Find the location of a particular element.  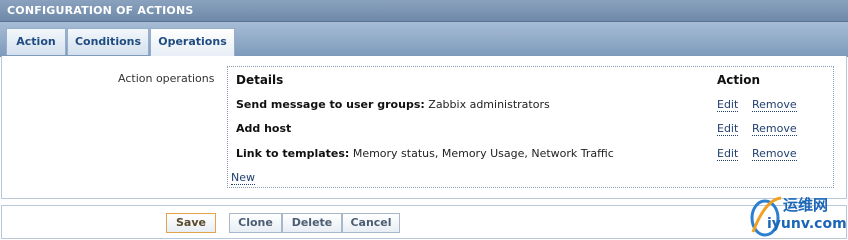

operation-type: Link to templates: is located at coordinates (293, 153).